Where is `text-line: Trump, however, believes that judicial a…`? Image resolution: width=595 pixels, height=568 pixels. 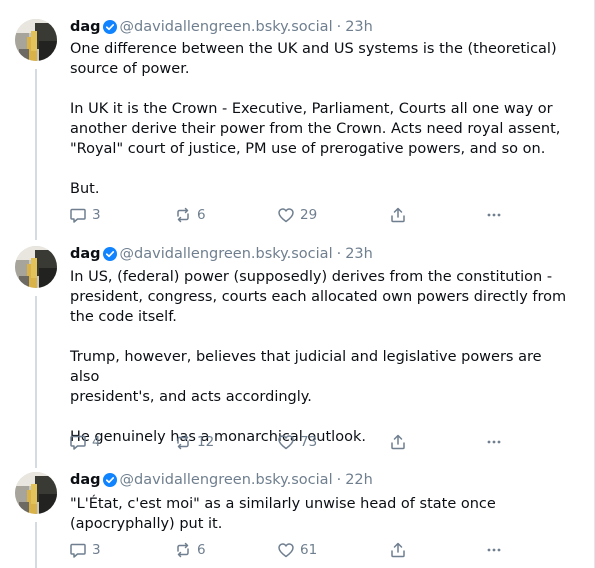
text-line: Trump, however, believes that judicial a… is located at coordinates (306, 367).